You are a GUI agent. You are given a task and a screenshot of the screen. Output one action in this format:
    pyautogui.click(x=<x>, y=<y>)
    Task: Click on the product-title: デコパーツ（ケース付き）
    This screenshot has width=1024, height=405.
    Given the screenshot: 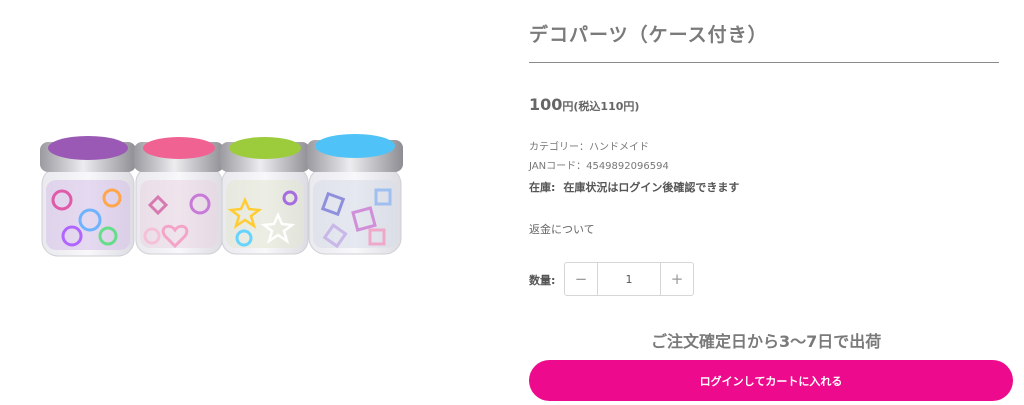 What is the action you would take?
    pyautogui.click(x=648, y=35)
    